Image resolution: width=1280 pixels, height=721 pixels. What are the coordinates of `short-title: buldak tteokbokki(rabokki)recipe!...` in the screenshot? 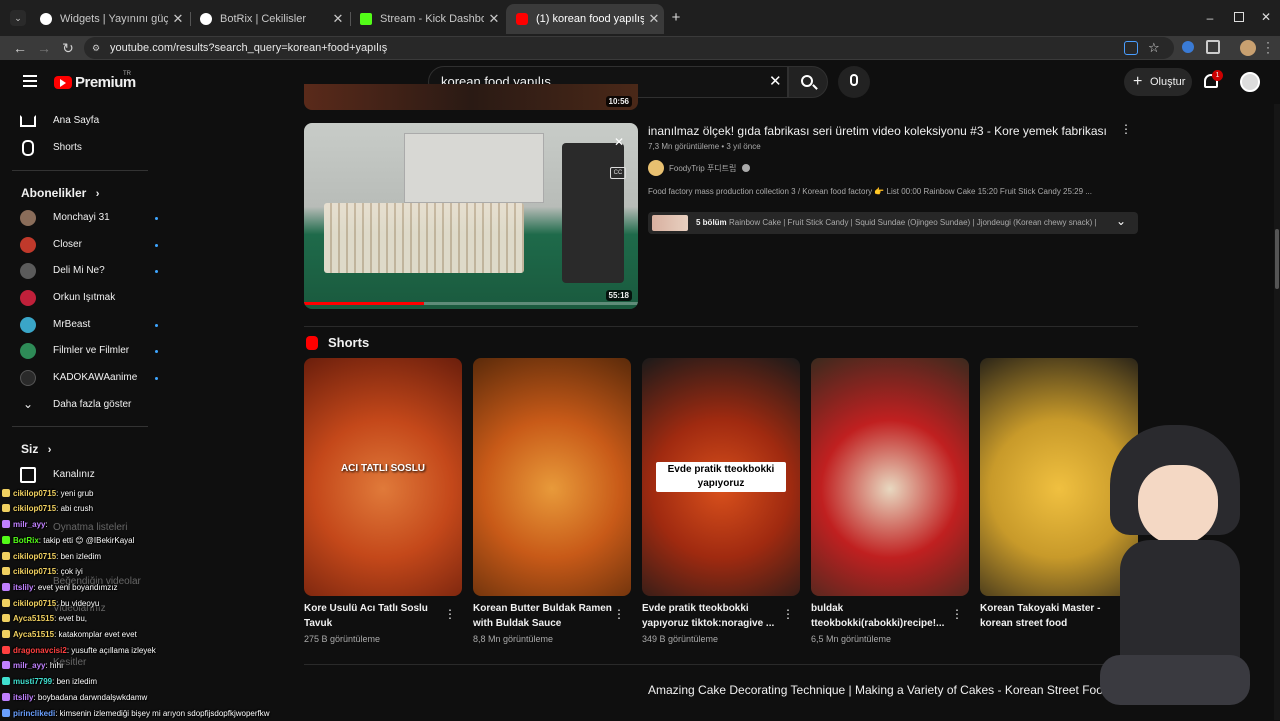 It's located at (881, 616).